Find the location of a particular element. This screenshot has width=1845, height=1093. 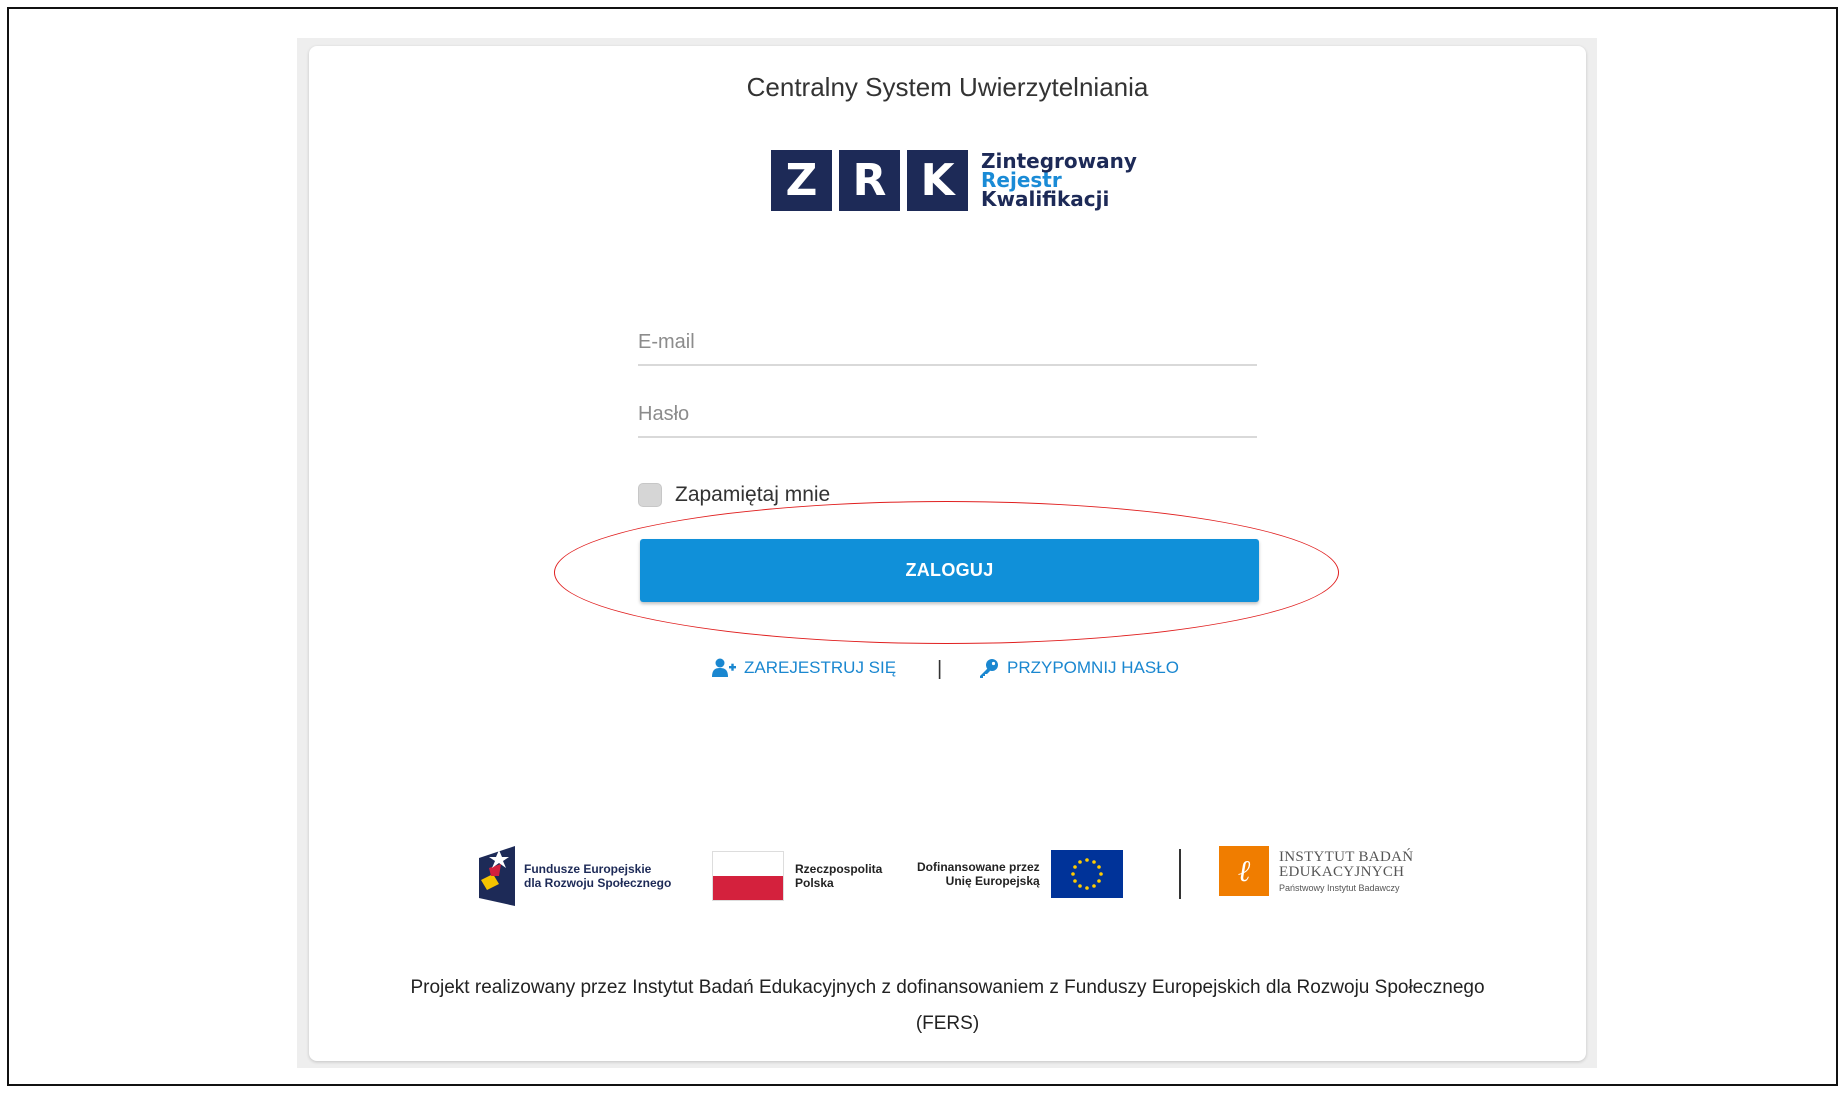

polish-flag is located at coordinates (748, 876).